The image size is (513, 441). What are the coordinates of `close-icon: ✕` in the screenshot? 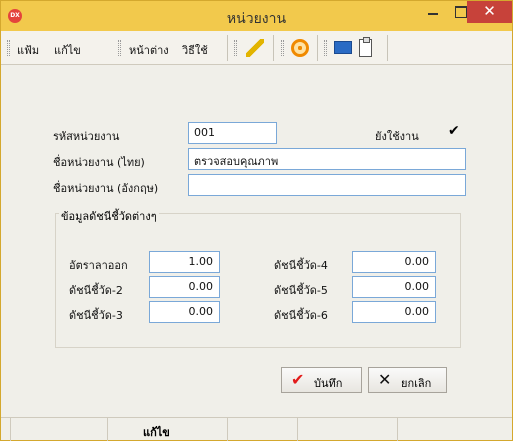 It's located at (385, 379).